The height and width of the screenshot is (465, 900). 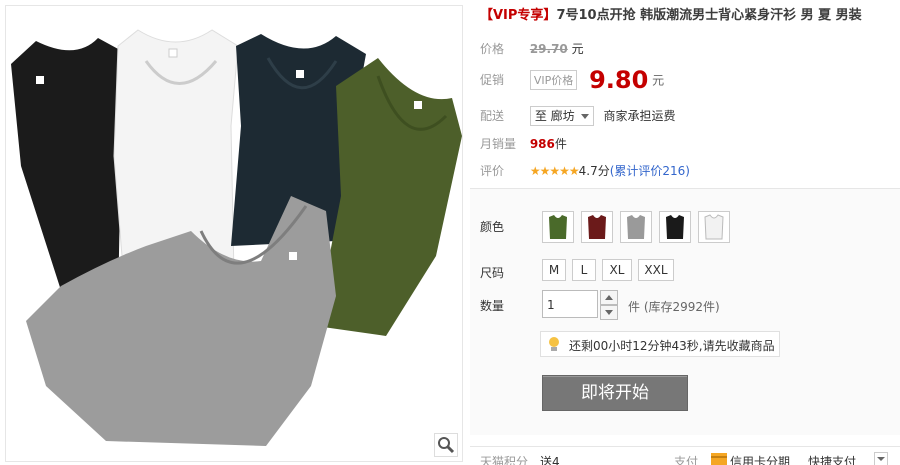 I want to click on promo-price: 9.80, so click(x=619, y=80).